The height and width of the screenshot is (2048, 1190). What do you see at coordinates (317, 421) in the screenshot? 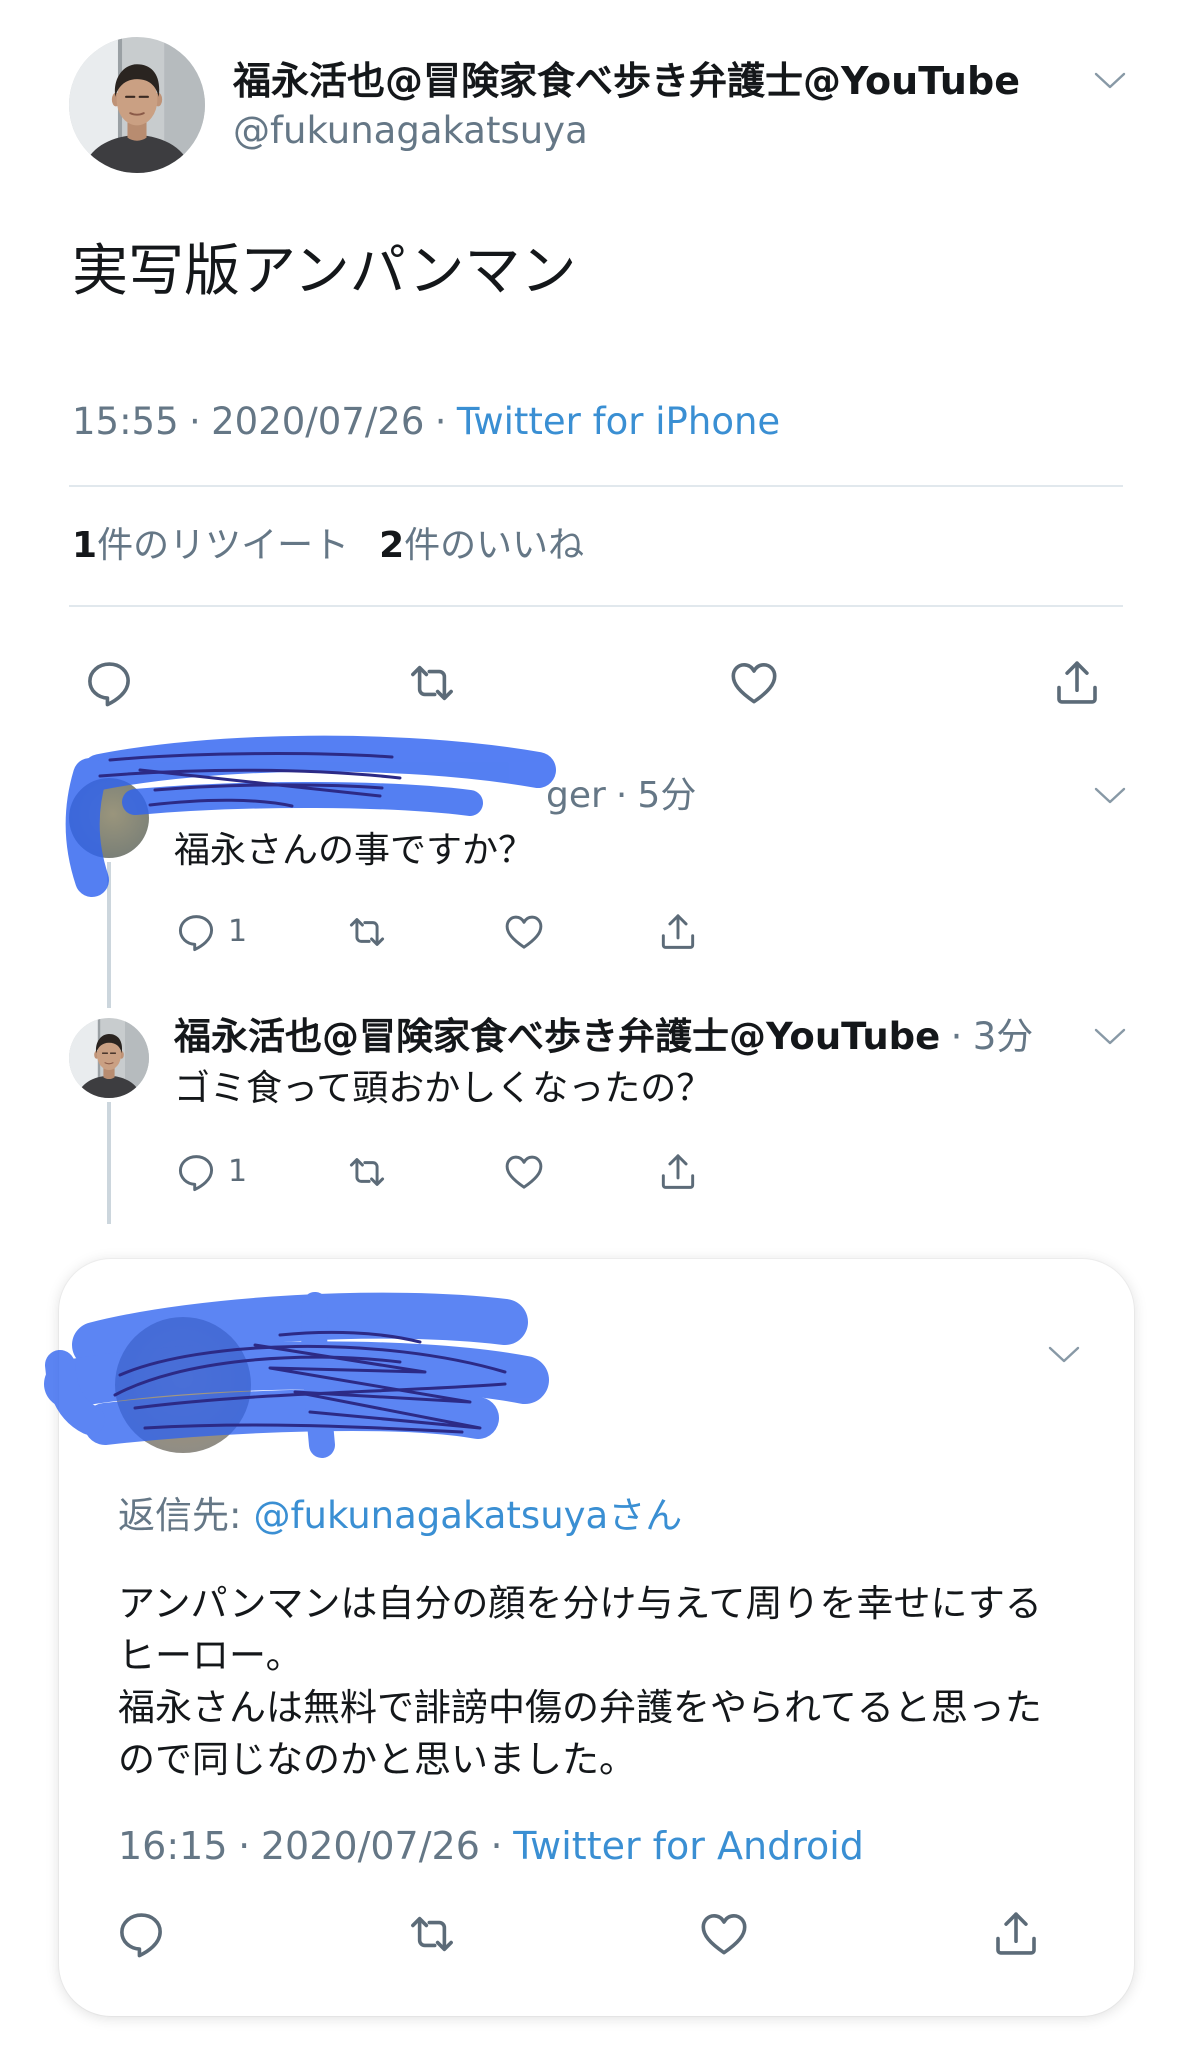
I see `tweet-date: 2020/07/26` at bounding box center [317, 421].